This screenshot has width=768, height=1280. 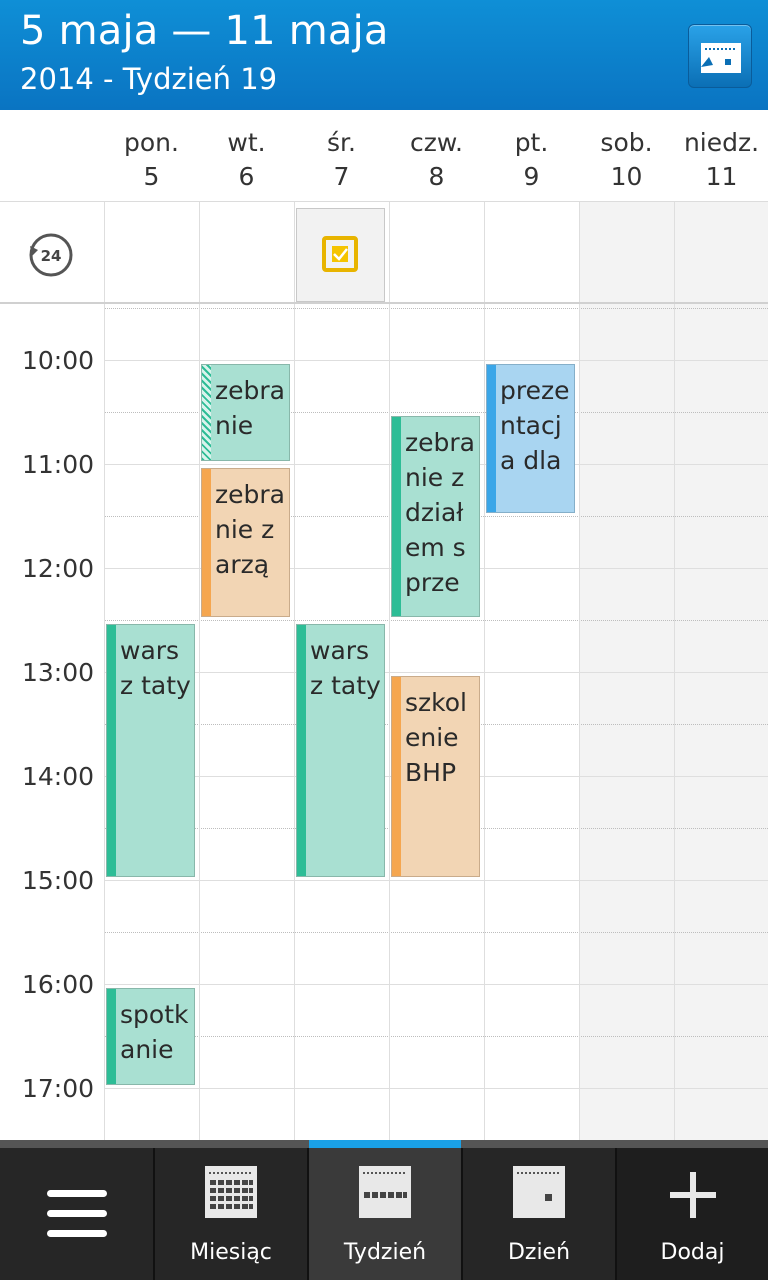 I want to click on day-name: pt., so click(x=531, y=142).